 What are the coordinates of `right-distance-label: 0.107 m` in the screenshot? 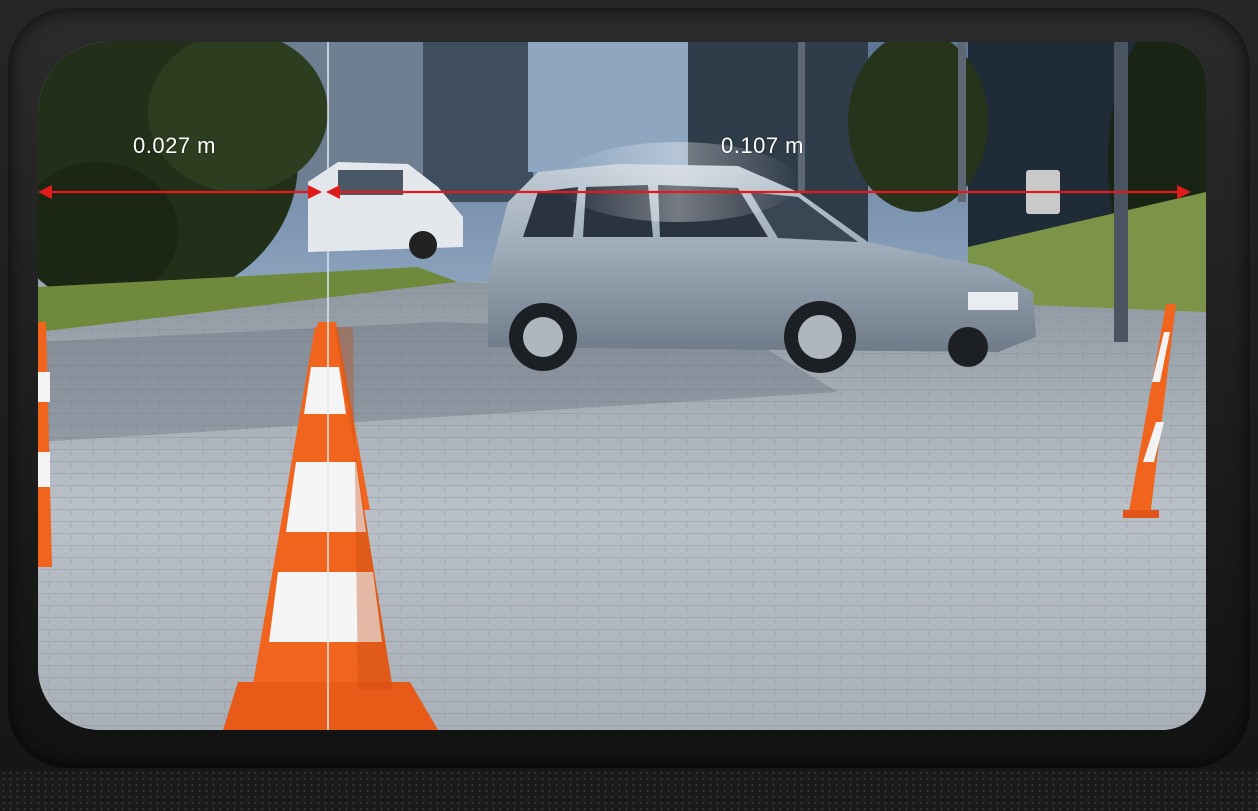 It's located at (762, 145).